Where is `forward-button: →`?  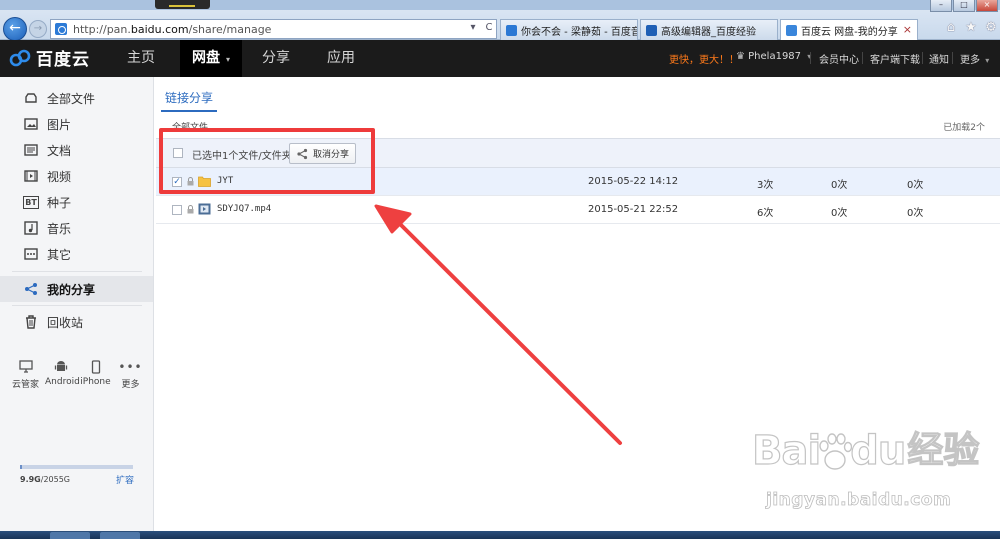
forward-button: → is located at coordinates (38, 29).